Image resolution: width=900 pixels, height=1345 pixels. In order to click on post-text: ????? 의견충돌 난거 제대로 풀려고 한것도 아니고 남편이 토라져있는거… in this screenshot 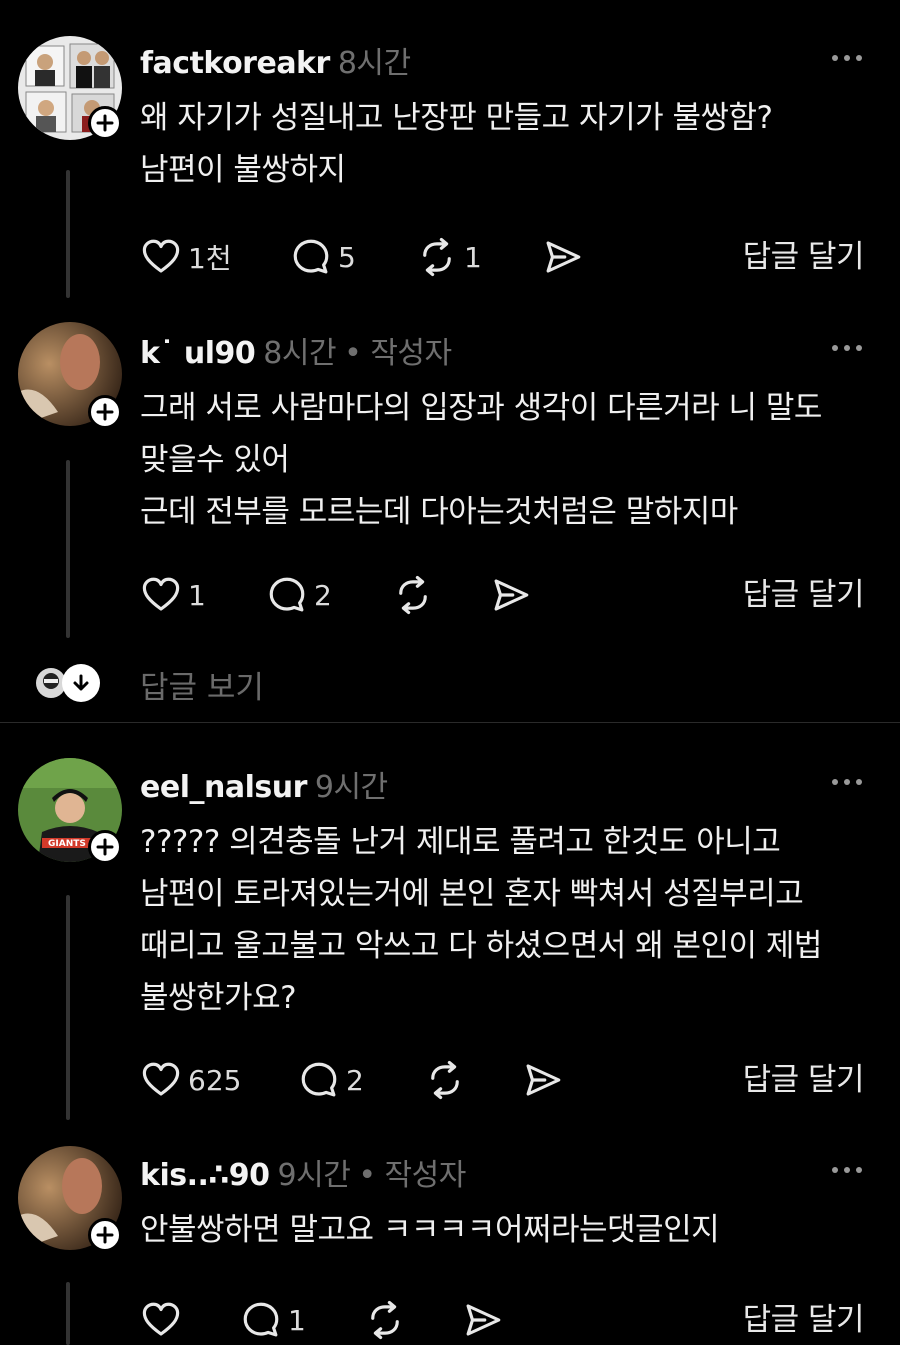, I will do `click(481, 920)`.